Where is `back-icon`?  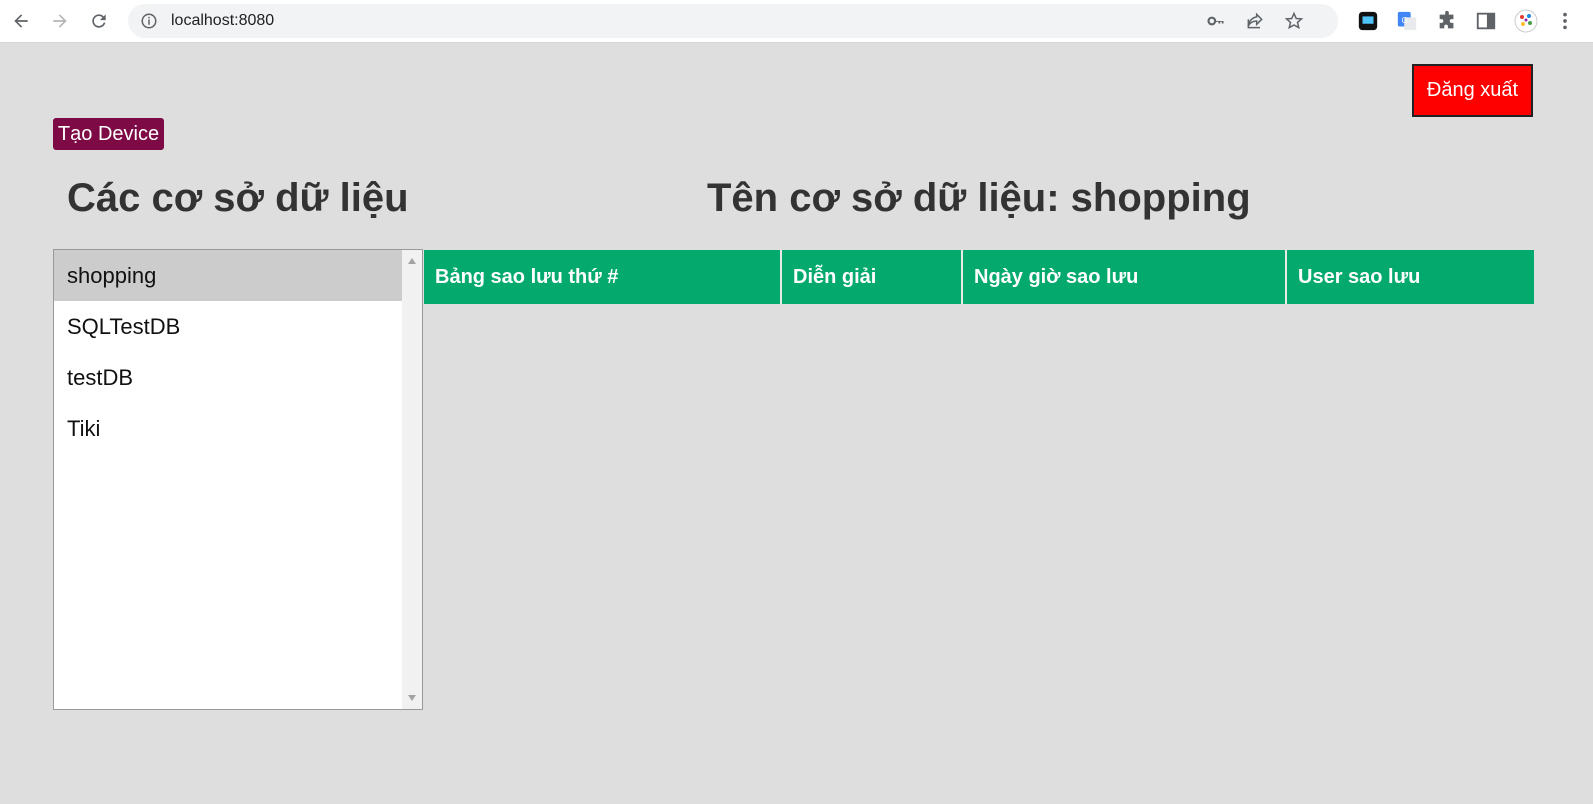 back-icon is located at coordinates (21, 21).